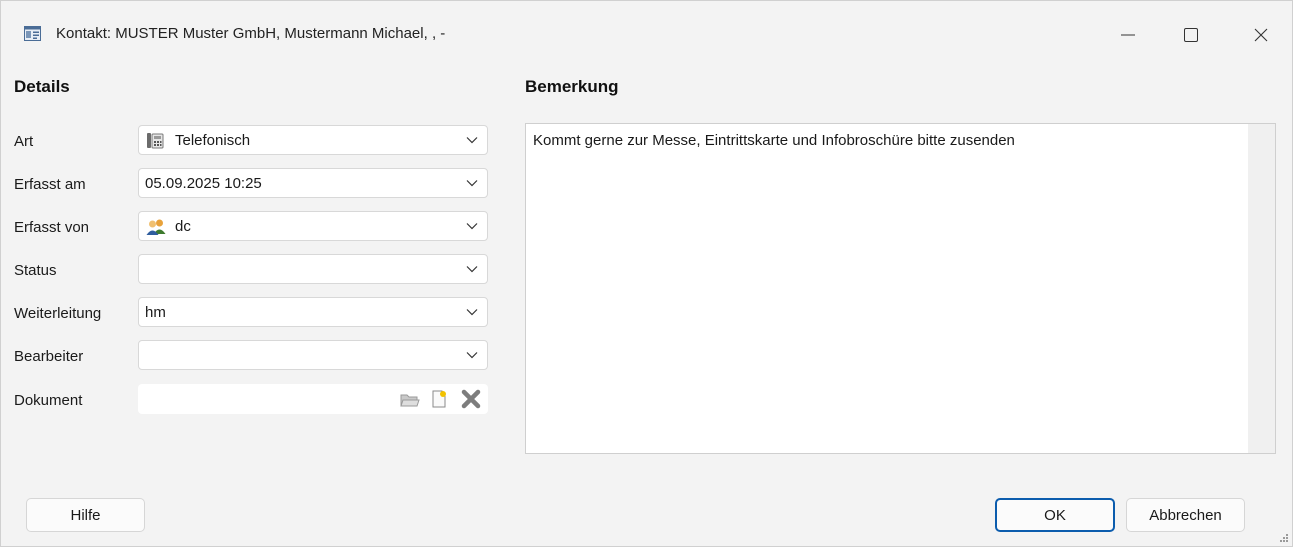  What do you see at coordinates (1284, 538) in the screenshot?
I see `resize-grip-icon` at bounding box center [1284, 538].